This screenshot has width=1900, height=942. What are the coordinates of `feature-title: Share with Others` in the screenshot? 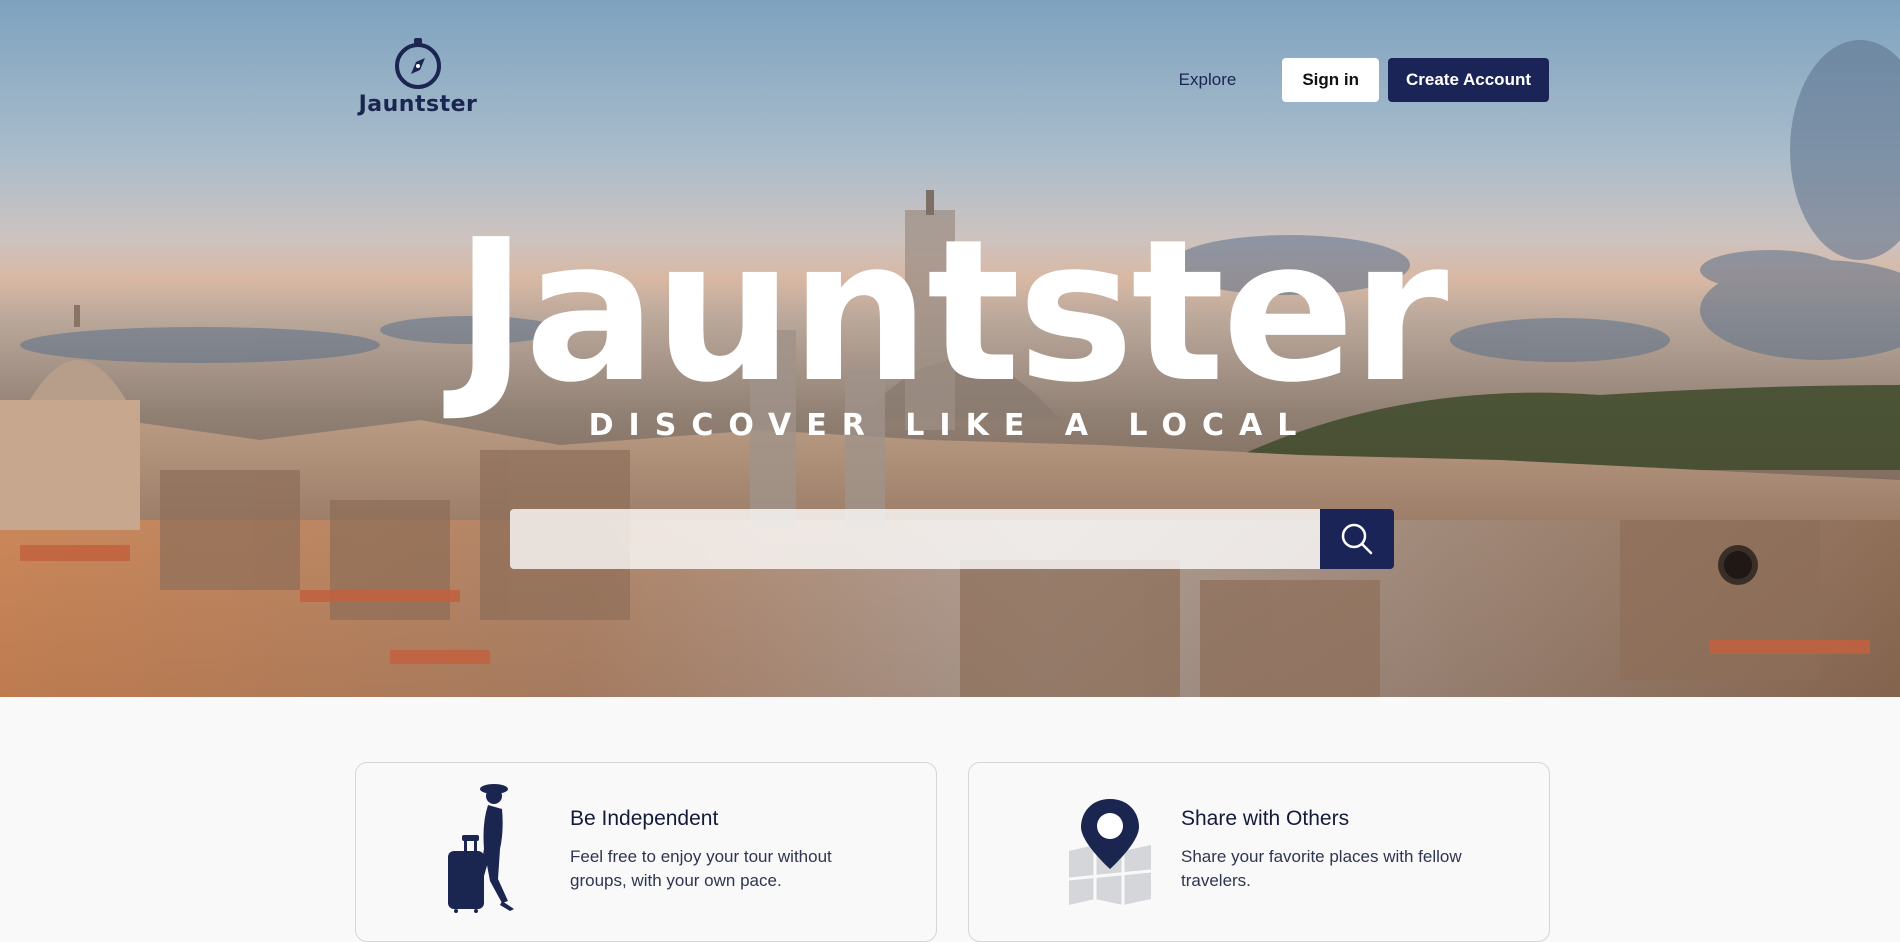 It's located at (1265, 818).